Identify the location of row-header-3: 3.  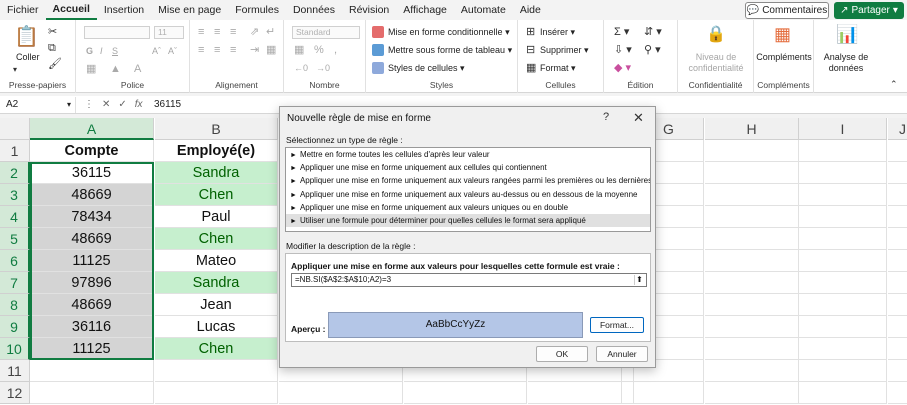
(15, 195).